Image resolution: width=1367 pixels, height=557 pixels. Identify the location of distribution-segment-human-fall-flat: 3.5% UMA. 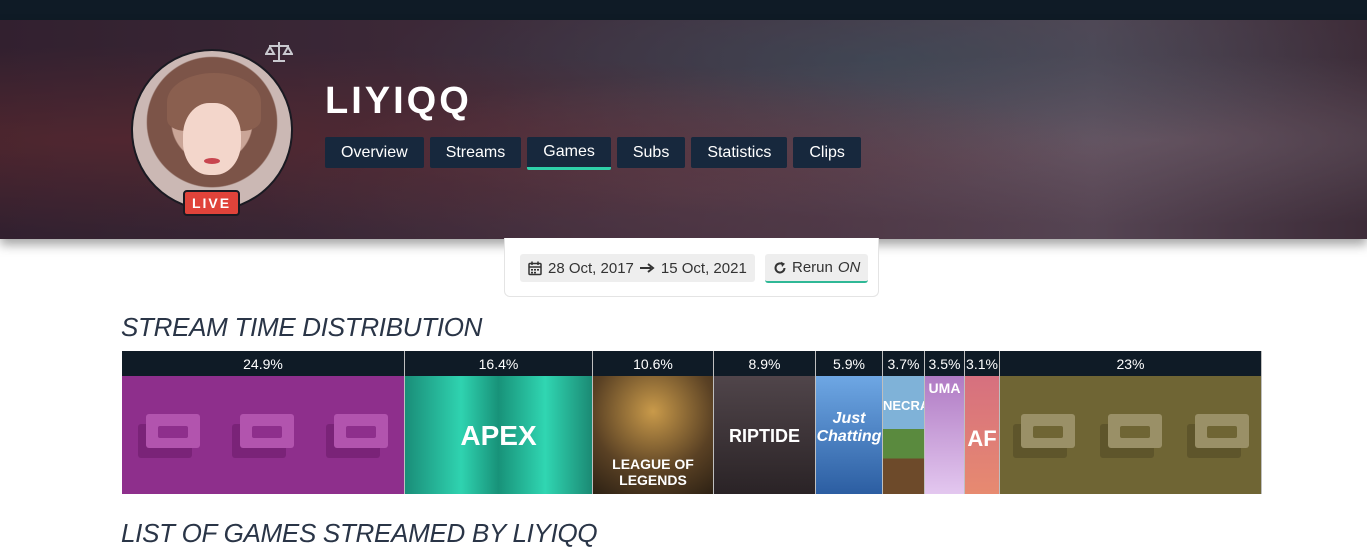
(945, 422).